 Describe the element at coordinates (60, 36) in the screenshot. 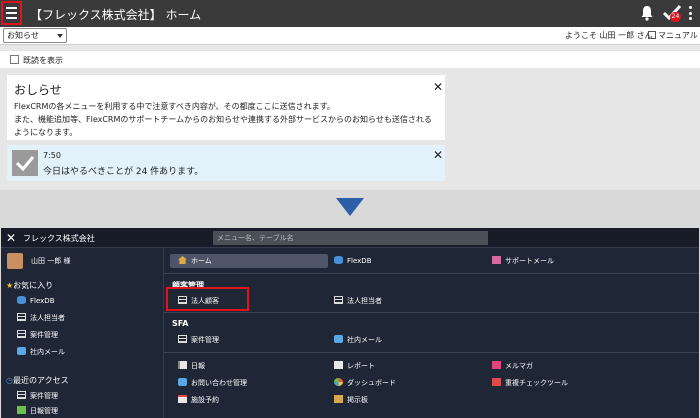

I see `chevron-down-icon` at that location.